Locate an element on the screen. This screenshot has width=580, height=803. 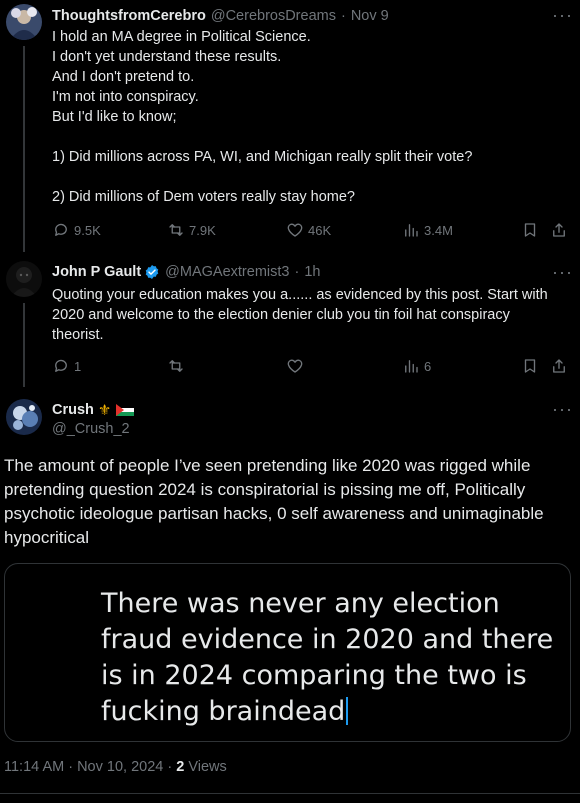
like-button is located at coordinates (297, 366).